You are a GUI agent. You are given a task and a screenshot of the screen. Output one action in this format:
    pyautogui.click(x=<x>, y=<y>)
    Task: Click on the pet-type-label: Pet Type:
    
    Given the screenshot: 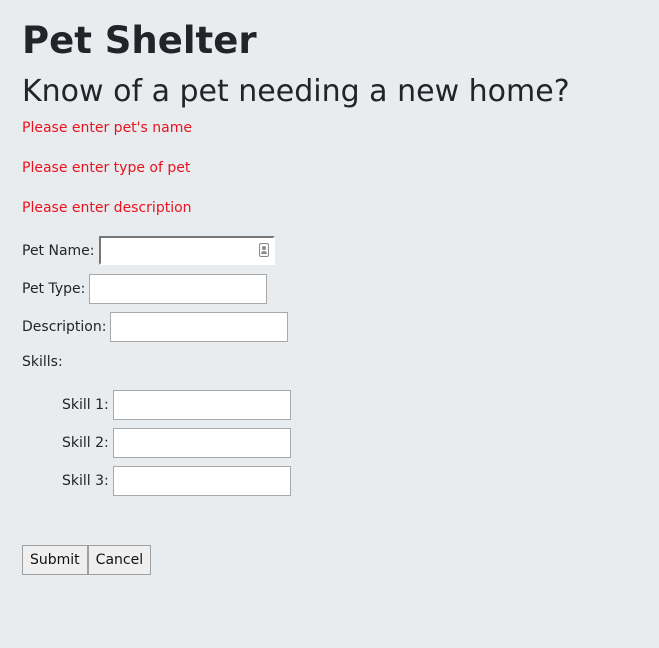 What is the action you would take?
    pyautogui.click(x=54, y=289)
    